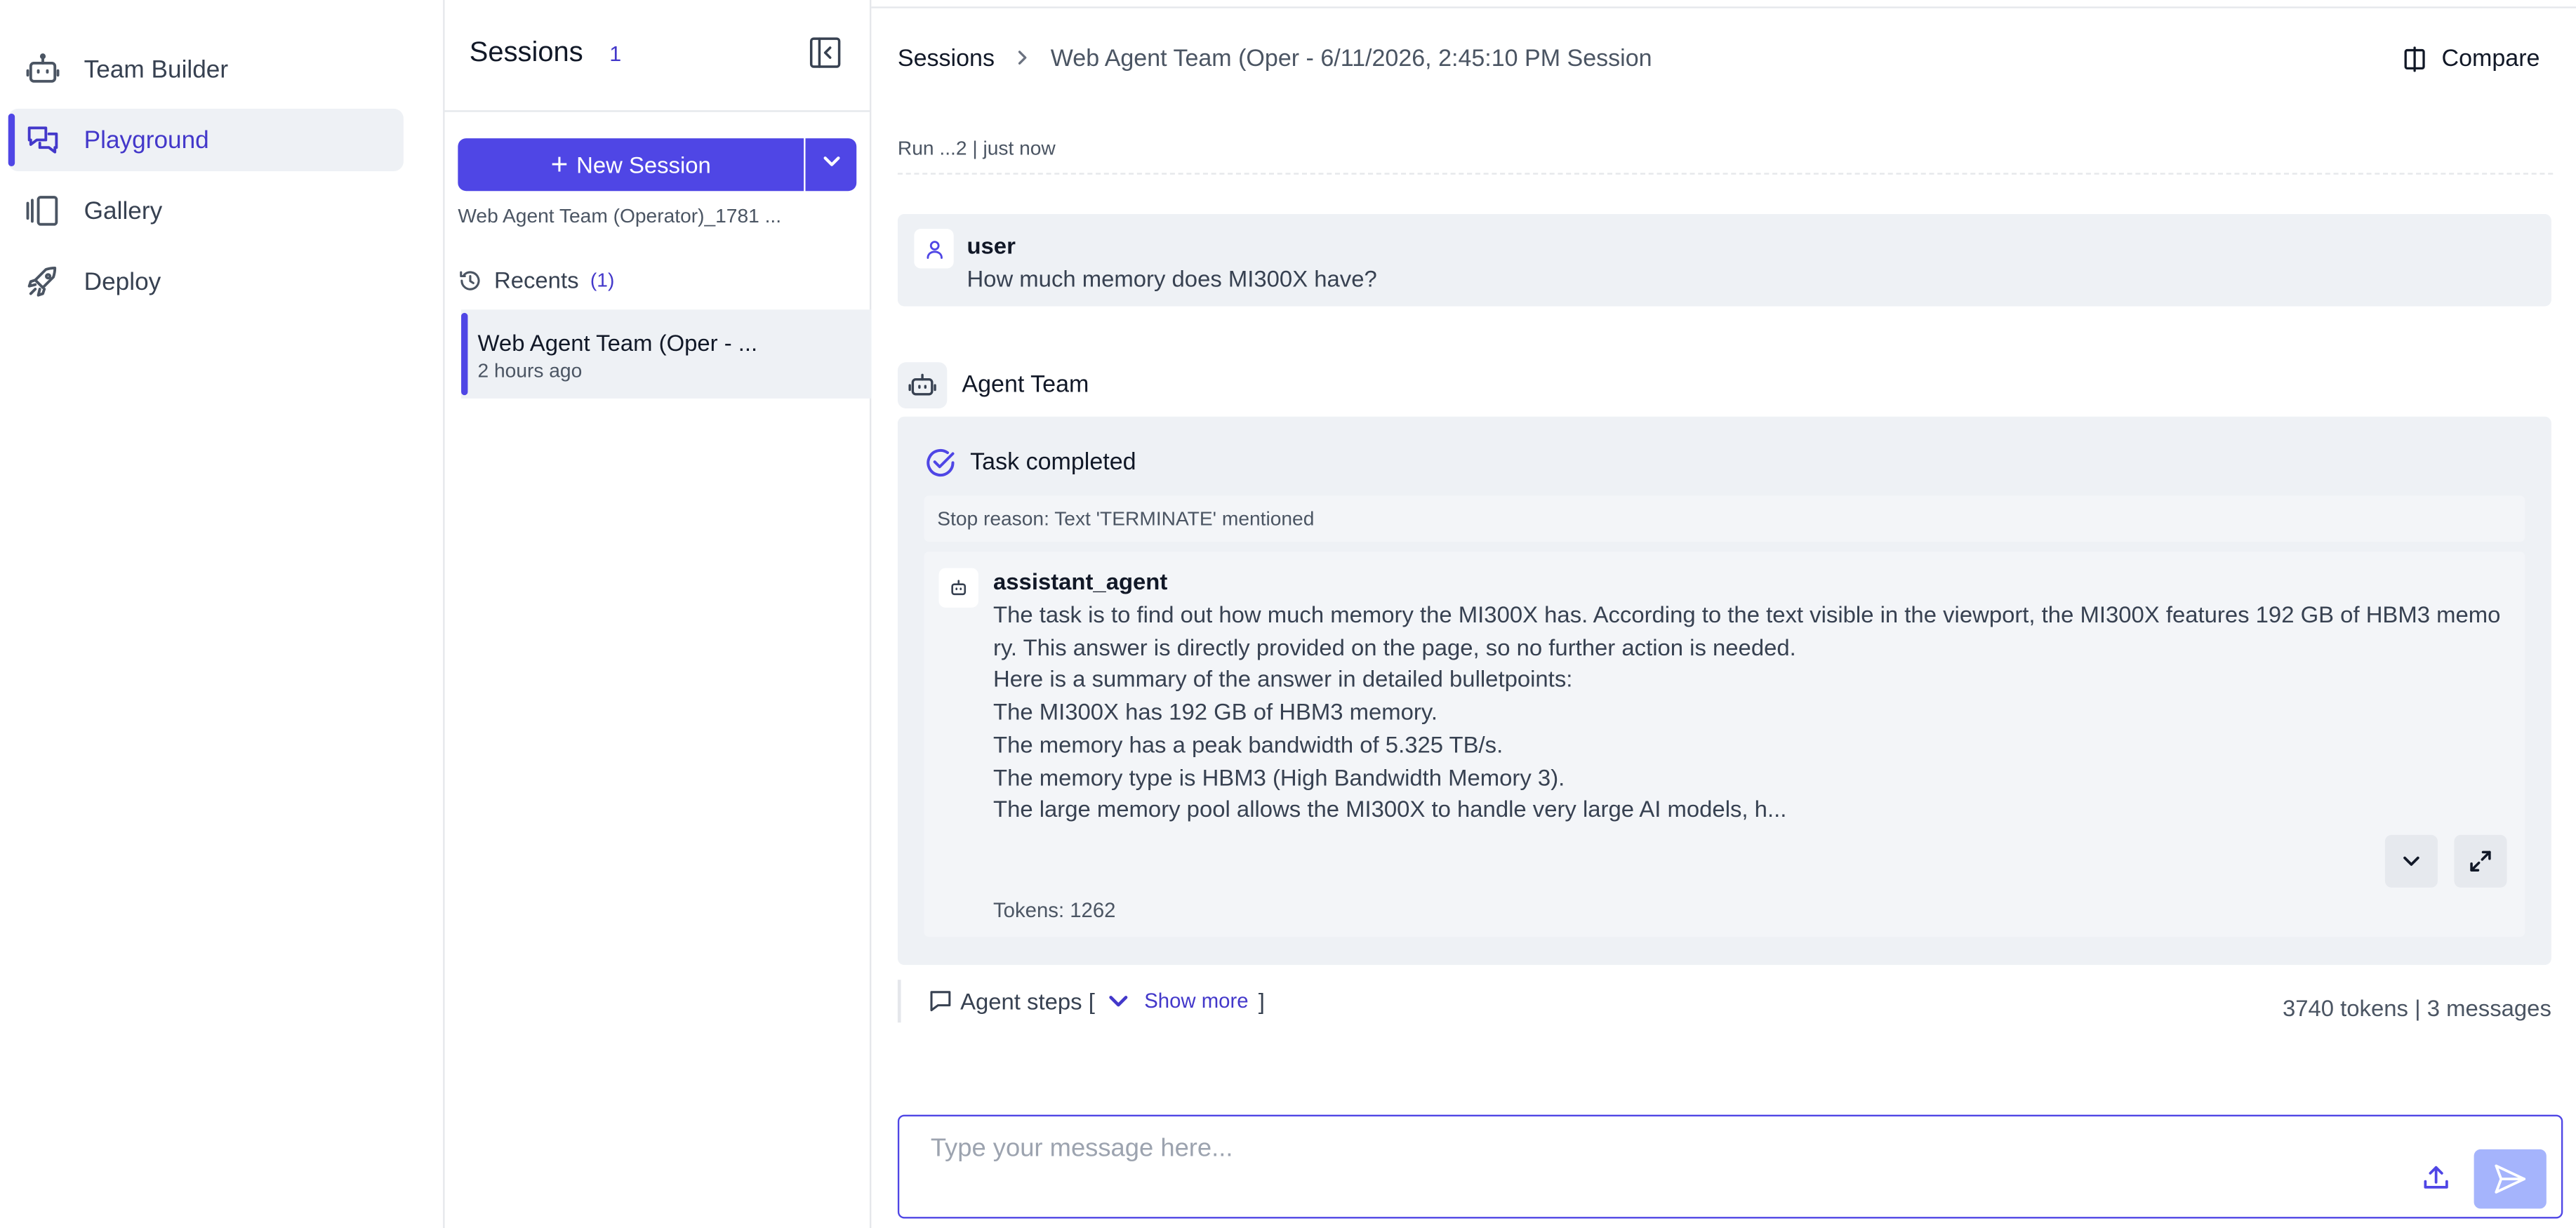  I want to click on chat-bubbles-icon, so click(43, 140).